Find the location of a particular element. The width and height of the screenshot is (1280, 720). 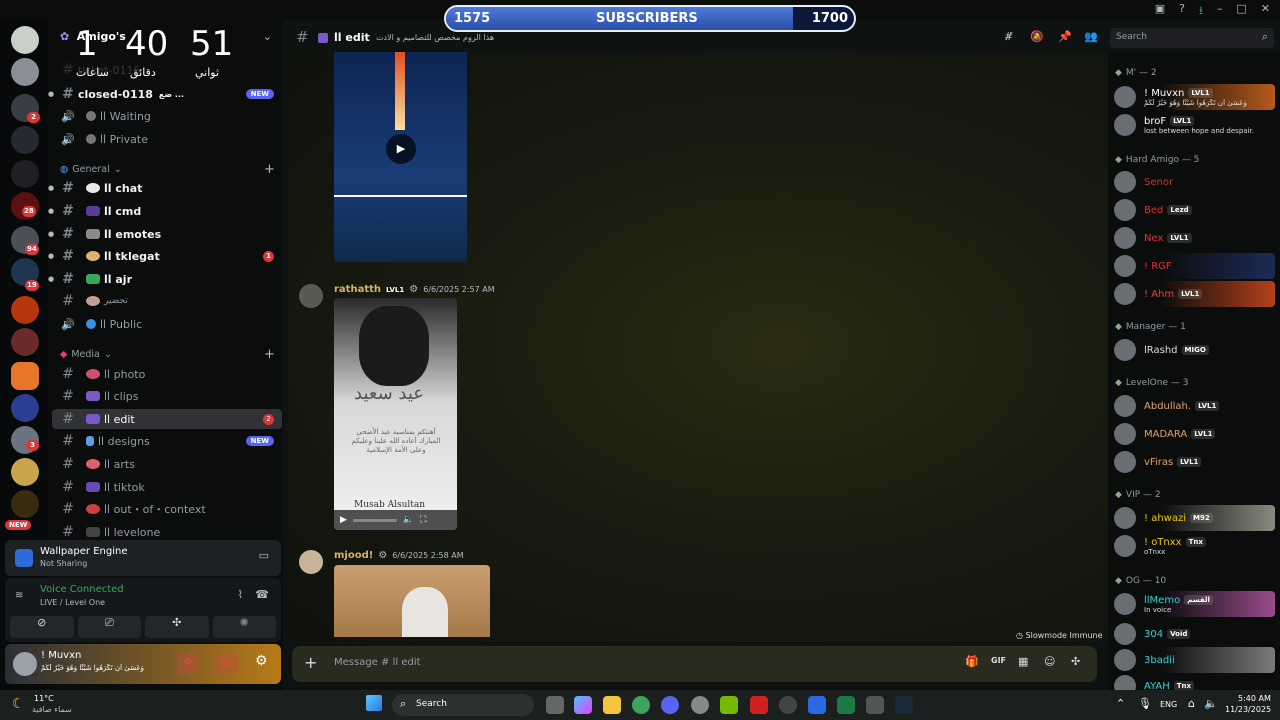

inbox-icon: ▣ is located at coordinates (1160, 10).